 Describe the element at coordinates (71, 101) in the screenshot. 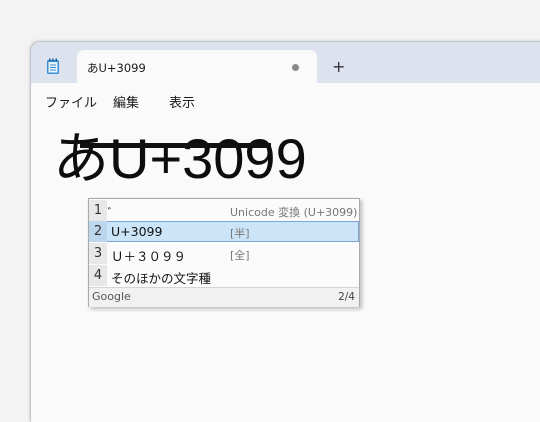

I see `menu-file: ファイル` at that location.